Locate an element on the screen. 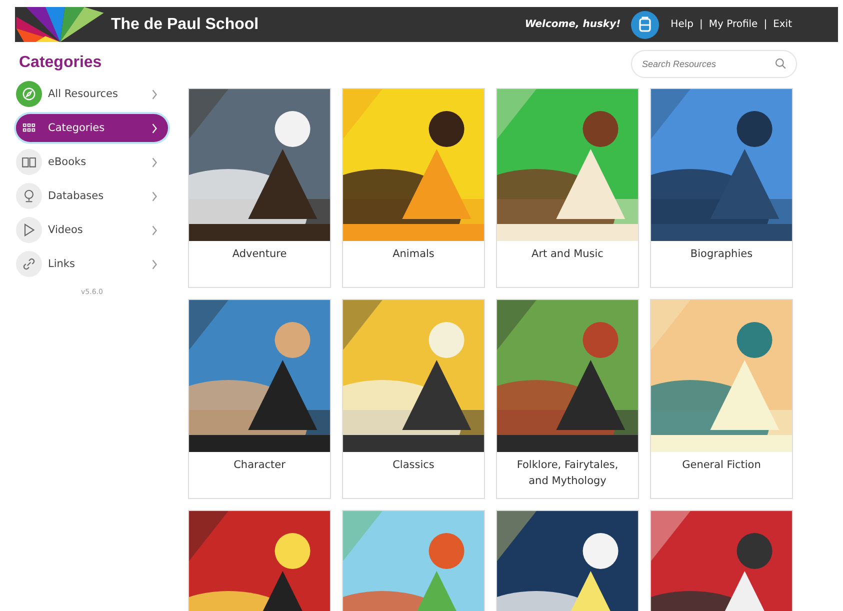 The image size is (843, 611). header-link: Exit is located at coordinates (782, 24).